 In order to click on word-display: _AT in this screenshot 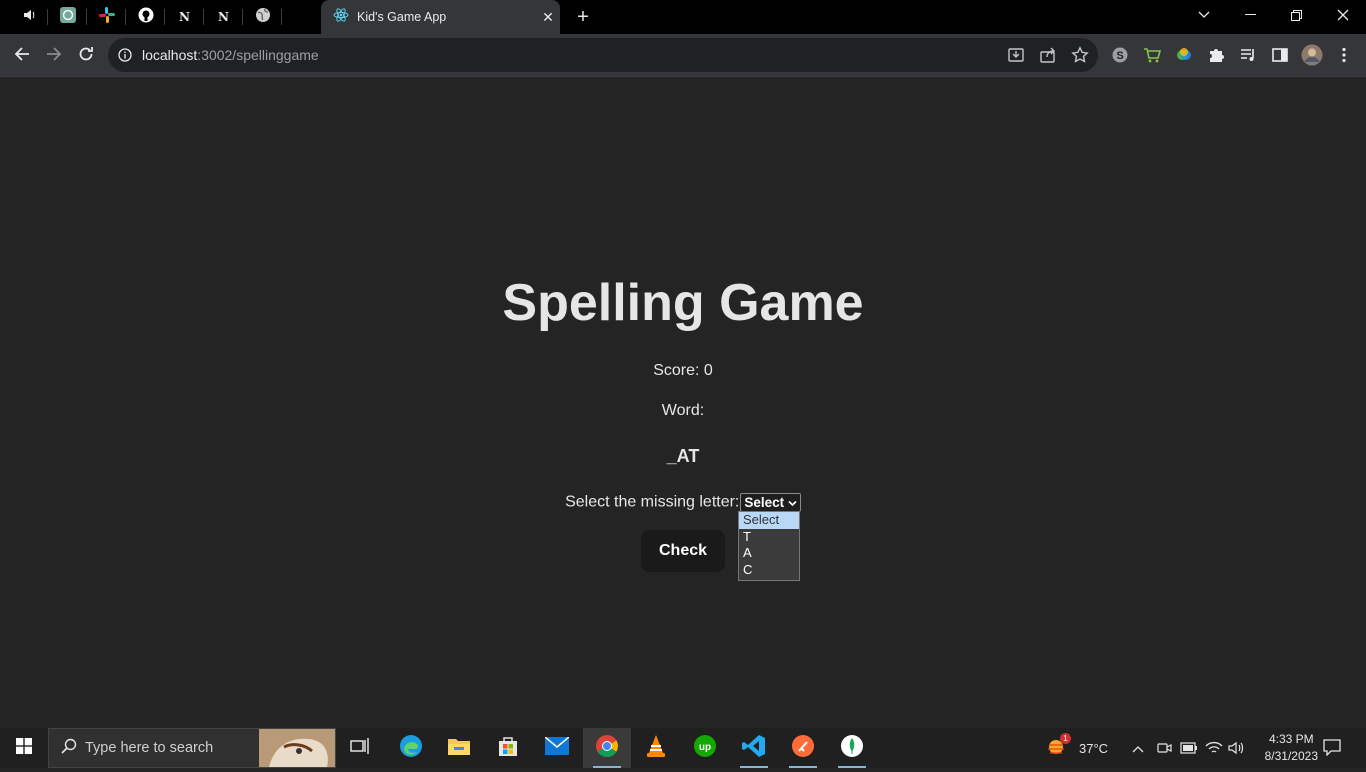, I will do `click(683, 456)`.